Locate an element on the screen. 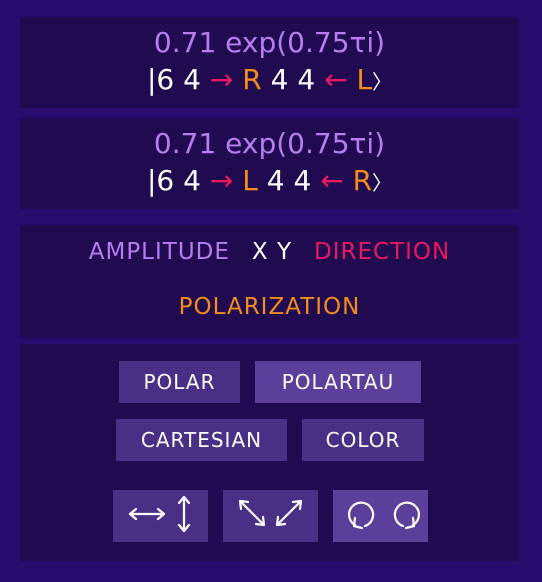 This screenshot has height=582, width=542. state-ket: |6 4 → R 4 4 ← L〉 is located at coordinates (269, 81).